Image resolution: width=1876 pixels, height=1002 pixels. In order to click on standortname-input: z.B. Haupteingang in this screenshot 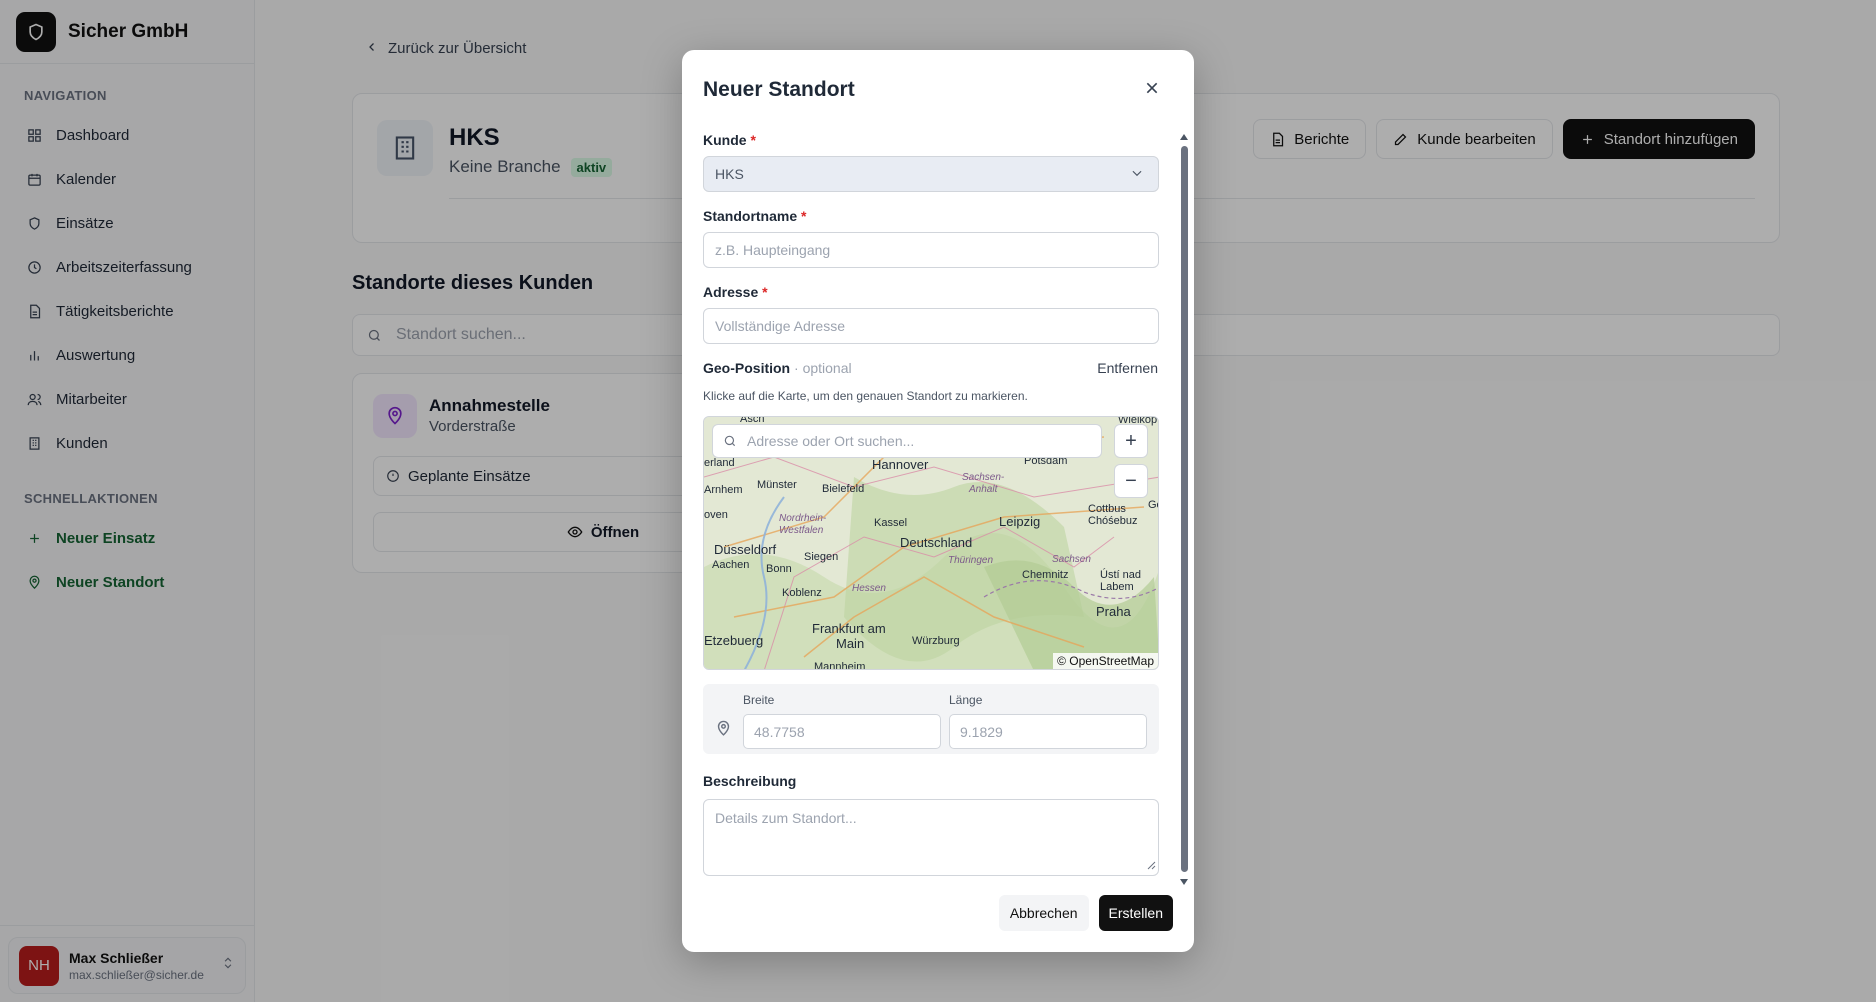, I will do `click(931, 250)`.